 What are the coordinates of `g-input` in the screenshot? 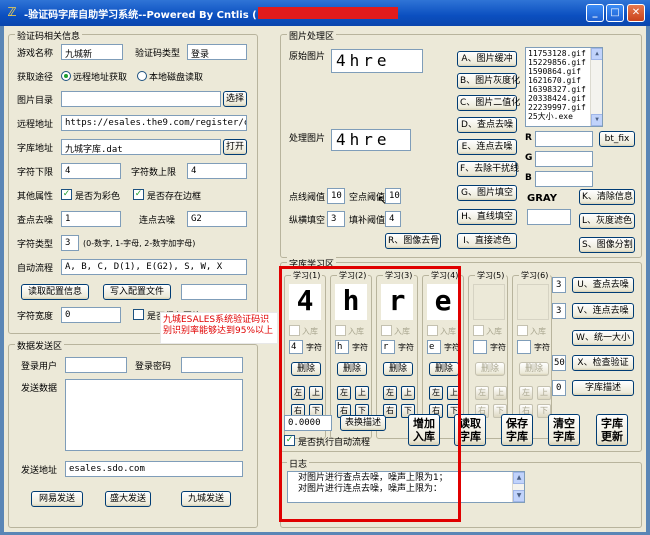 It's located at (564, 159).